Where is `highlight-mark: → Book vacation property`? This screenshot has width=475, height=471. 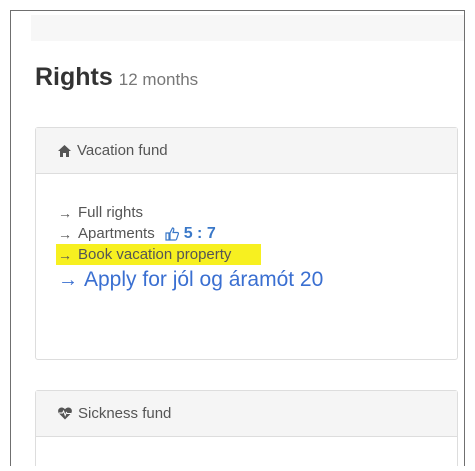 highlight-mark: → Book vacation property is located at coordinates (159, 254).